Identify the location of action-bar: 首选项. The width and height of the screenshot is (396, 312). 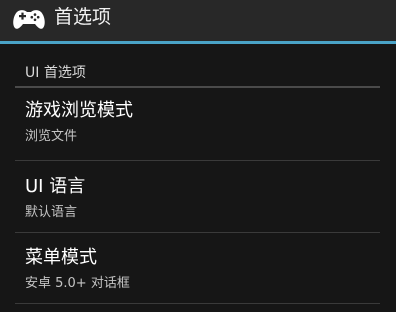
(198, 20).